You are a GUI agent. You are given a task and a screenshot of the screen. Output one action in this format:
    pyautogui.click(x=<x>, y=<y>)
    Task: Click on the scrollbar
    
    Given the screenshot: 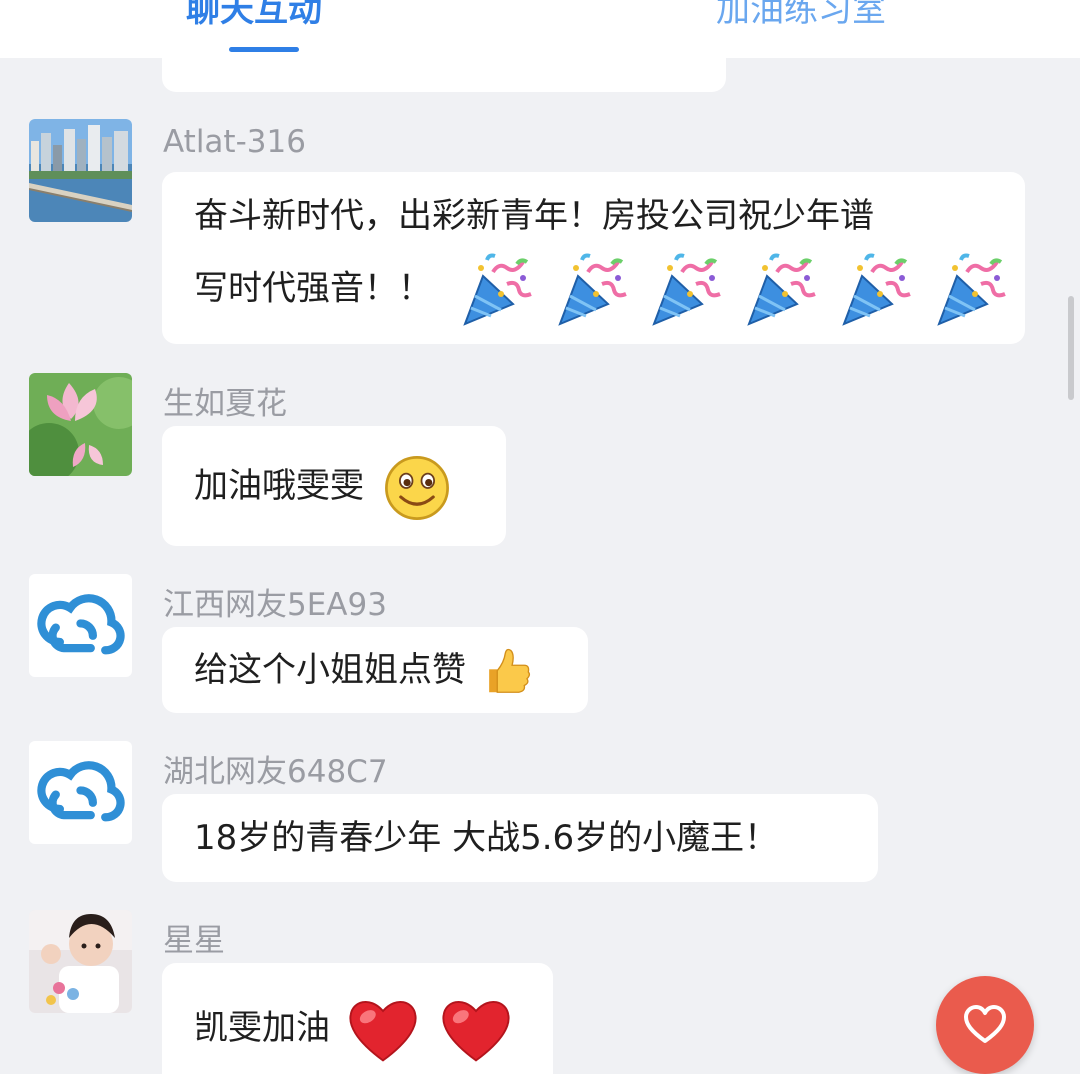 What is the action you would take?
    pyautogui.click(x=1071, y=348)
    